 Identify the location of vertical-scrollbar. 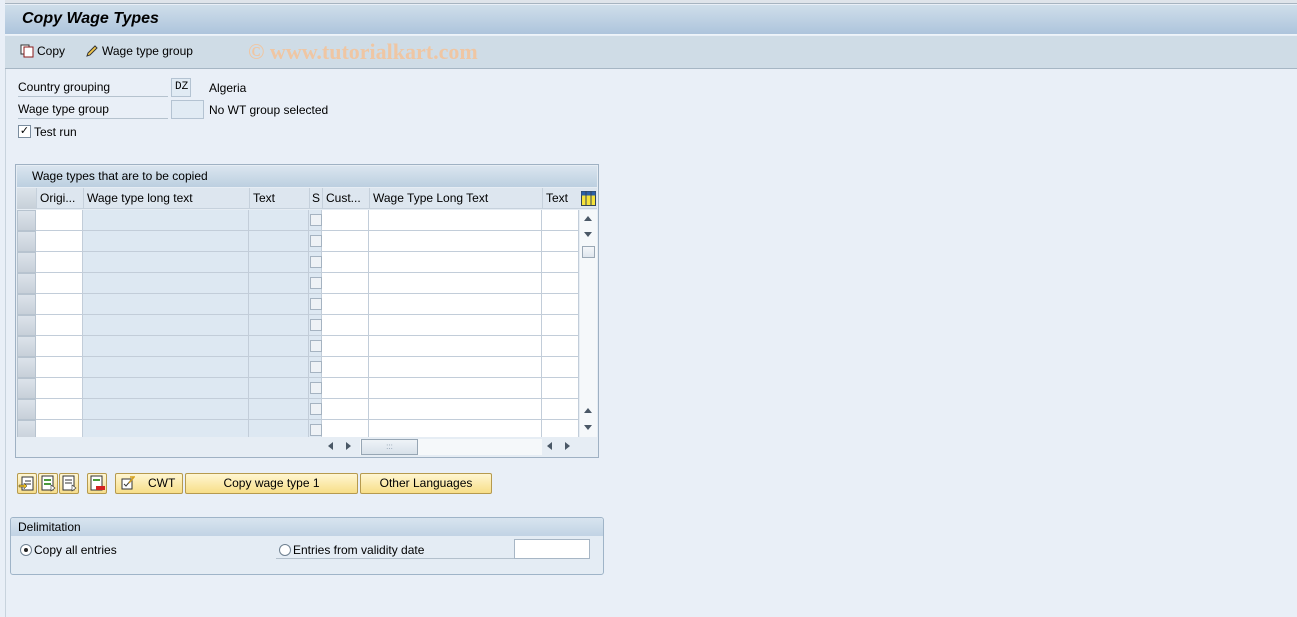
(588, 323).